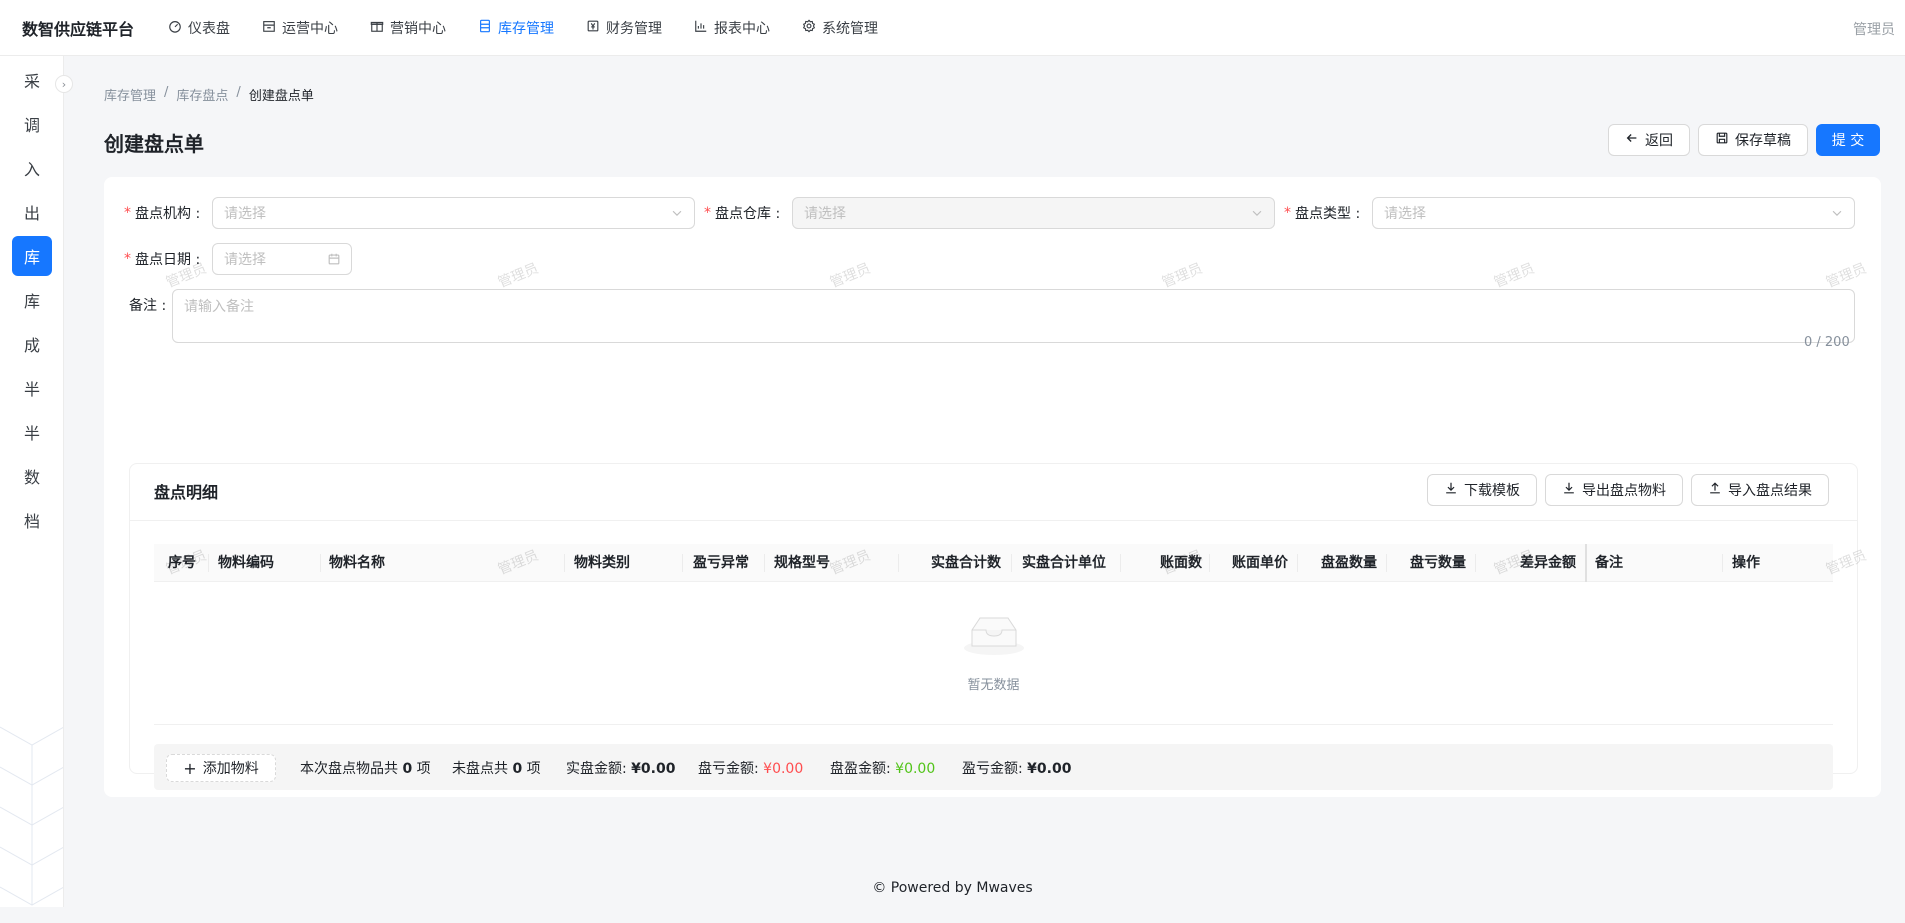 This screenshot has height=923, width=1905. Describe the element at coordinates (840, 28) in the screenshot. I see `nav-item-system: 系统管理` at that location.